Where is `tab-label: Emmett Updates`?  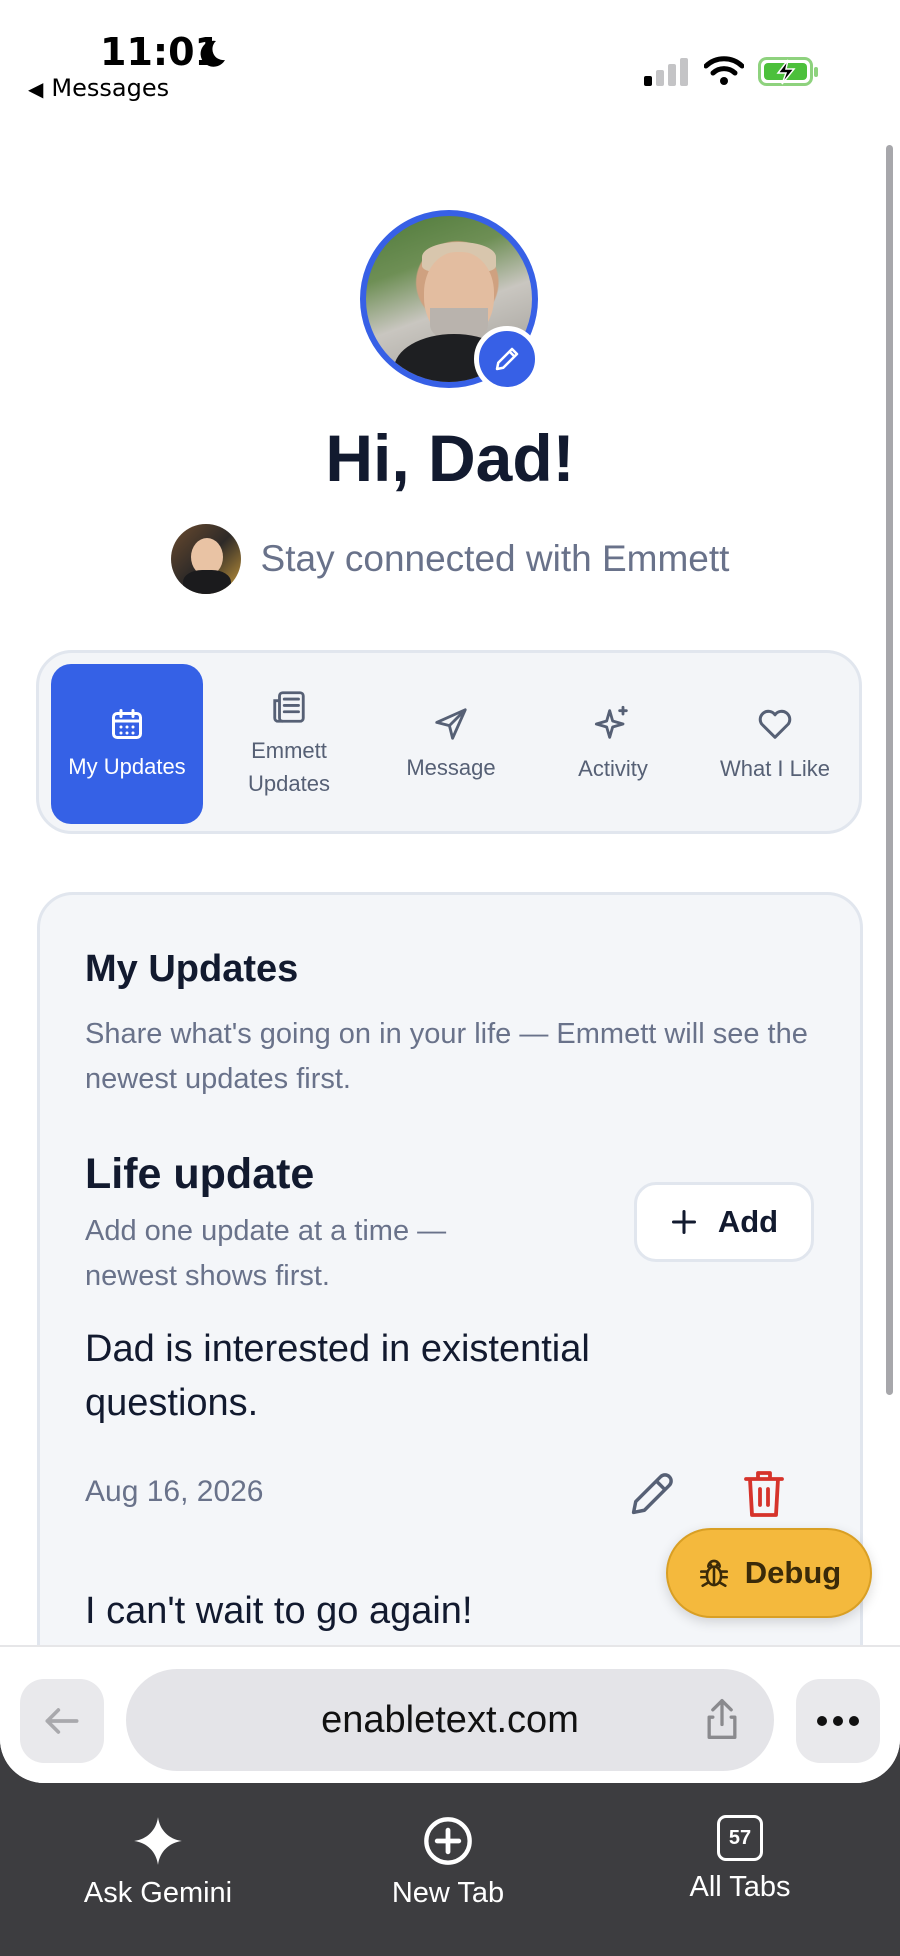
tab-label: Emmett Updates is located at coordinates (289, 767).